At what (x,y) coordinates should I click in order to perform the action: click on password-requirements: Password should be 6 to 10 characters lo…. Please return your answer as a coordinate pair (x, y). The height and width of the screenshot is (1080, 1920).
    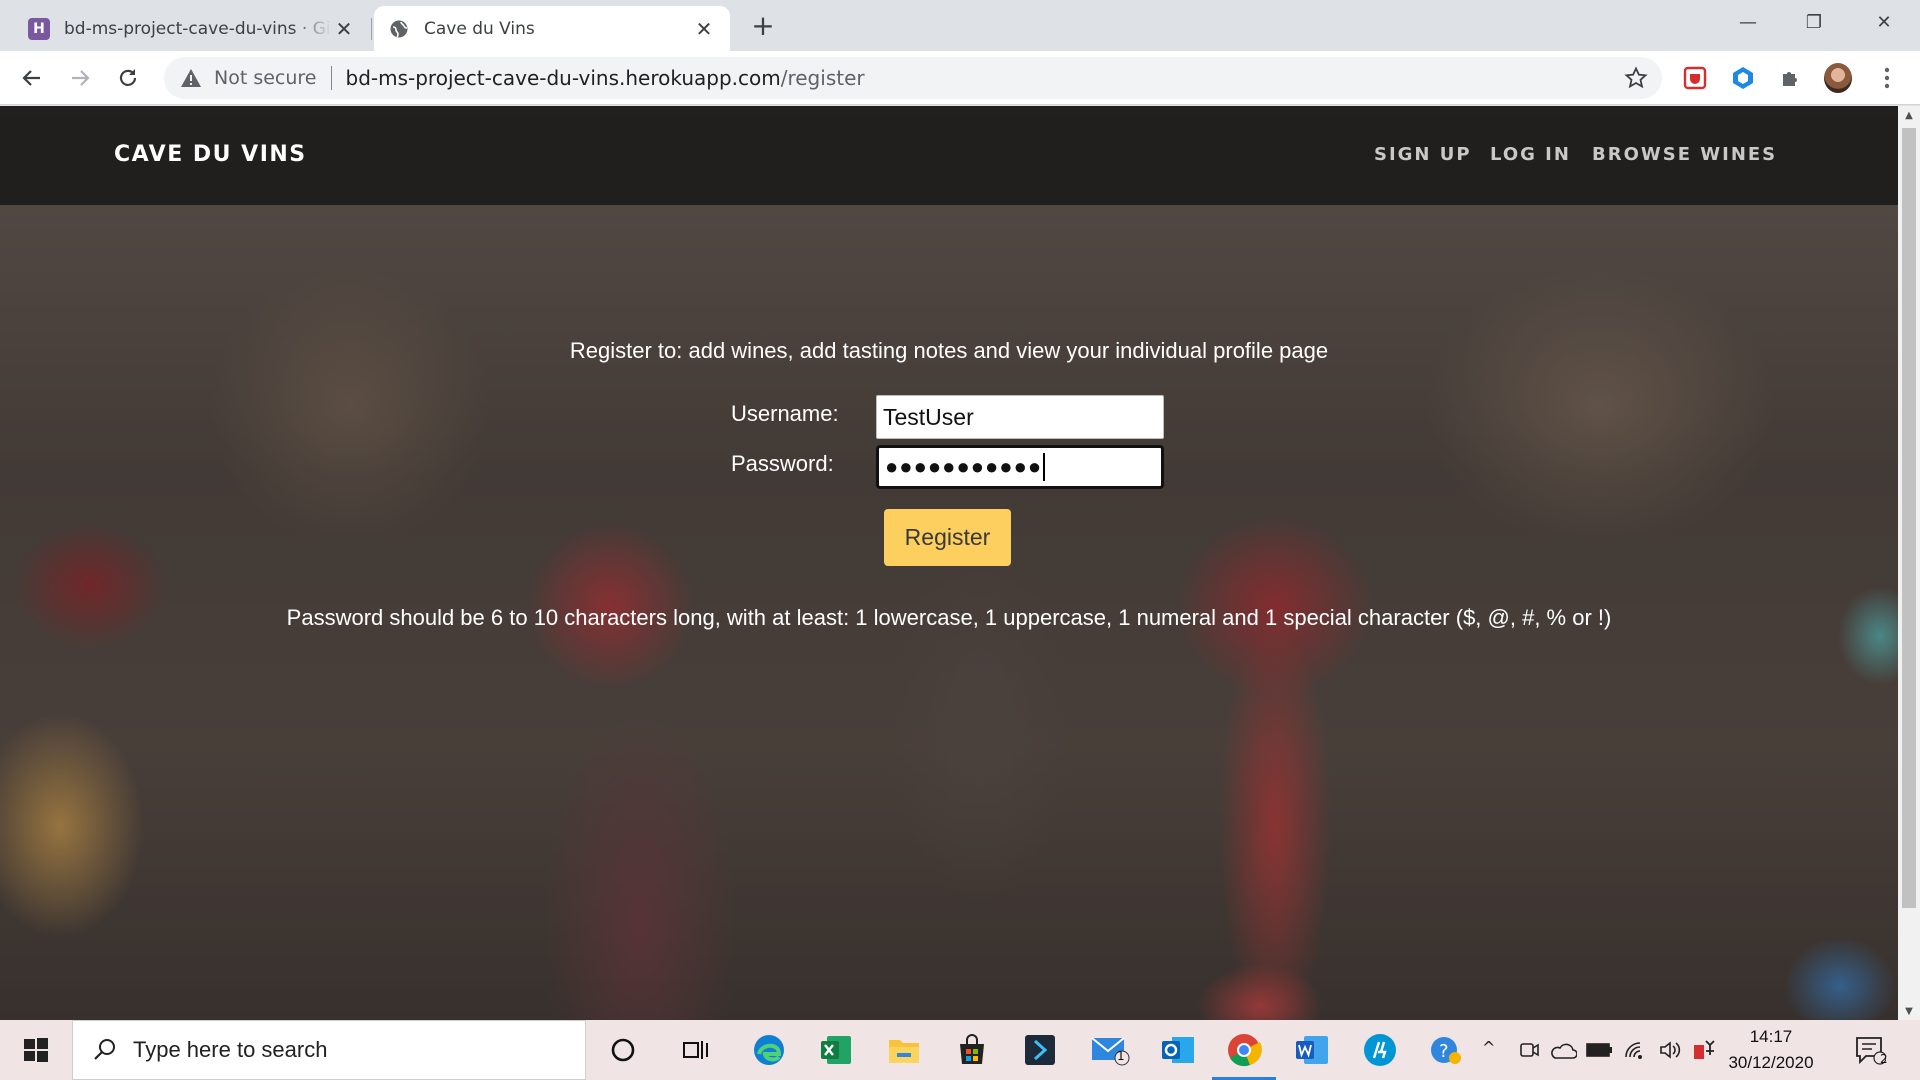
    Looking at the image, I should click on (949, 617).